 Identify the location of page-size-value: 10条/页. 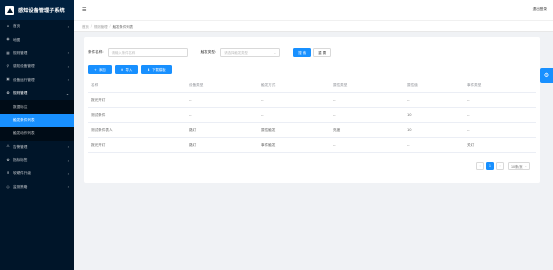
(517, 166).